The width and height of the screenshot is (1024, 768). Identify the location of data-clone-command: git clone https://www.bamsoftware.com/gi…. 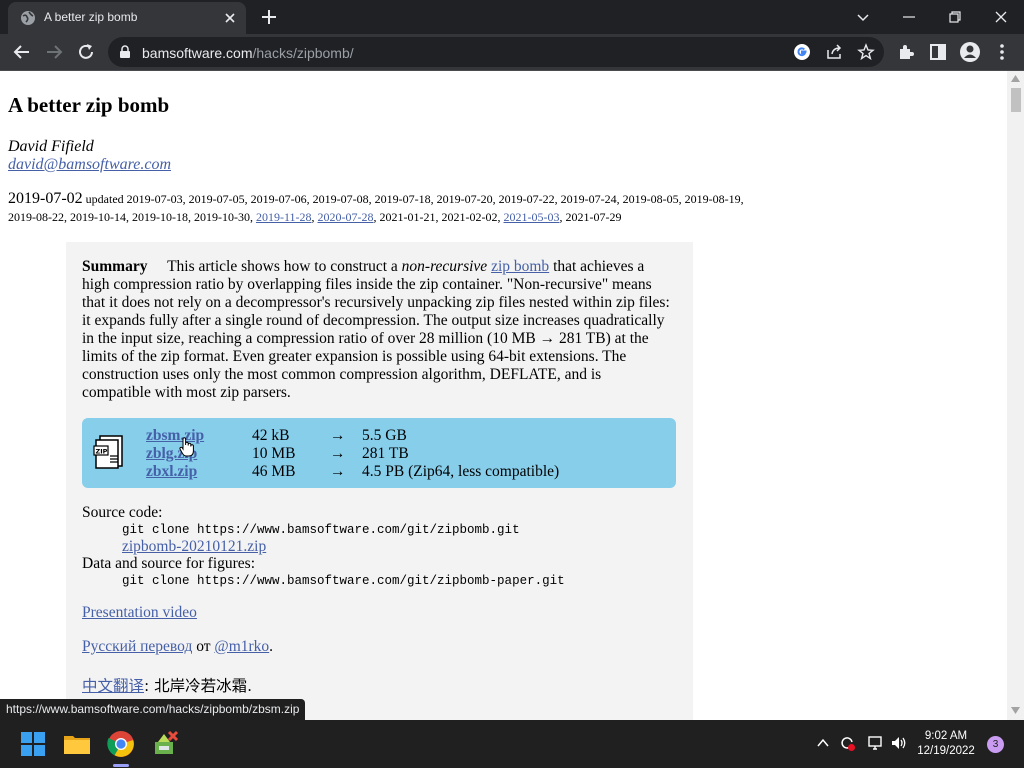
(343, 581).